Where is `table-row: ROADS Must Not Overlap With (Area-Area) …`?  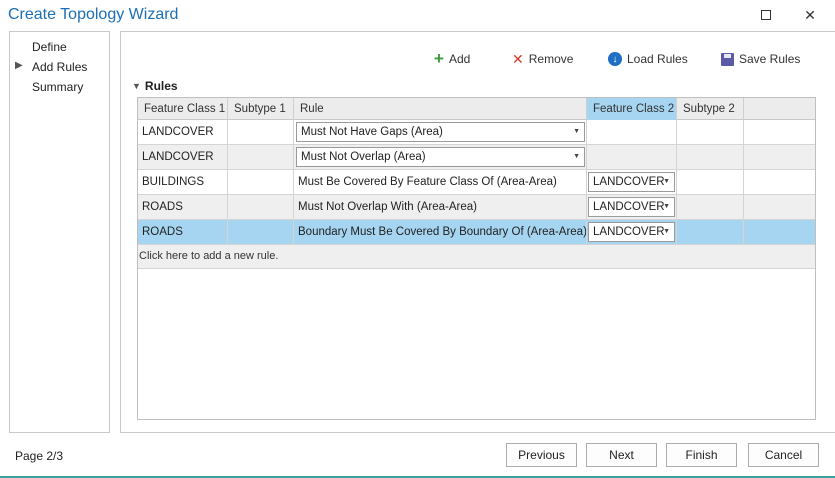
table-row: ROADS Must Not Overlap With (Area-Area) … is located at coordinates (476, 207).